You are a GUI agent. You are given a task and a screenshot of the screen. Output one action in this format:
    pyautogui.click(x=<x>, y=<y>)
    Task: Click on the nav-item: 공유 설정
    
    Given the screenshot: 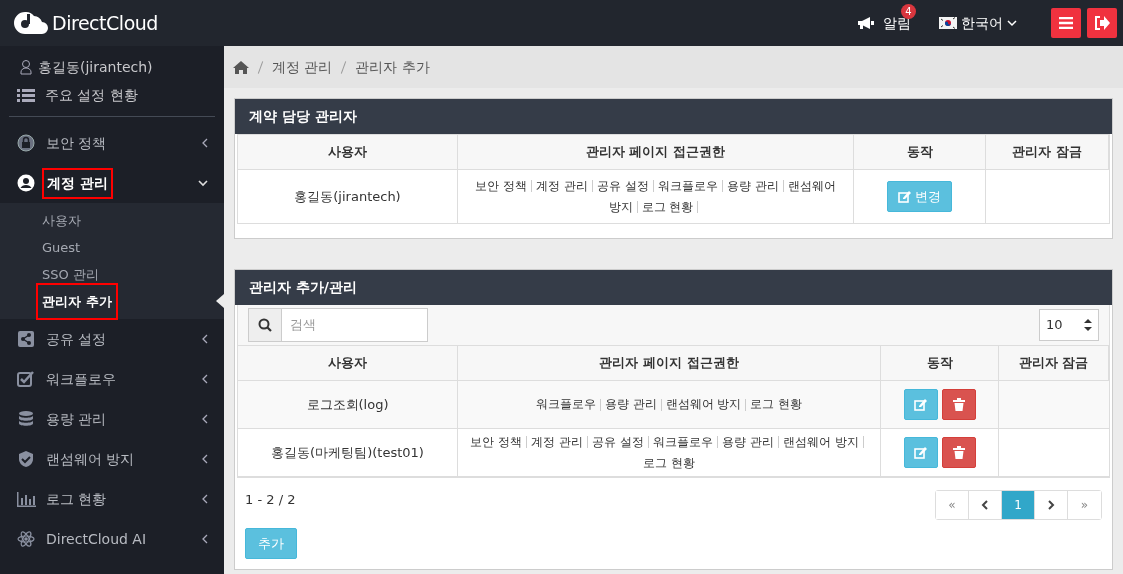 What is the action you would take?
    pyautogui.click(x=76, y=339)
    